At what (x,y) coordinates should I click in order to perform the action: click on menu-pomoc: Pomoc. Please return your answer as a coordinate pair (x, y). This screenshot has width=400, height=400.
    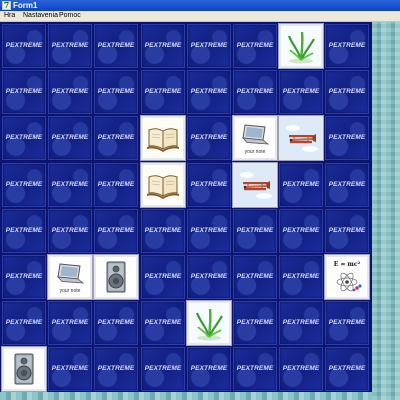
    Looking at the image, I should click on (70, 16).